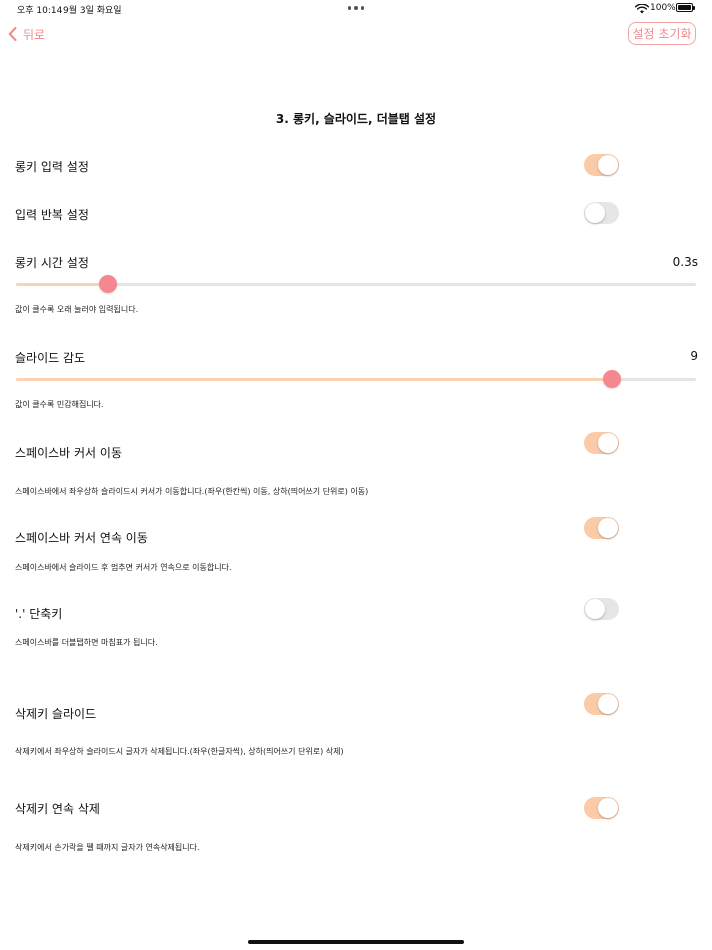 Image resolution: width=712 pixels, height=950 pixels. I want to click on delete-continuous-desc: 삭제키에서 손가락을 뗄 때까지 글자가 연속삭제됩니다., so click(107, 847).